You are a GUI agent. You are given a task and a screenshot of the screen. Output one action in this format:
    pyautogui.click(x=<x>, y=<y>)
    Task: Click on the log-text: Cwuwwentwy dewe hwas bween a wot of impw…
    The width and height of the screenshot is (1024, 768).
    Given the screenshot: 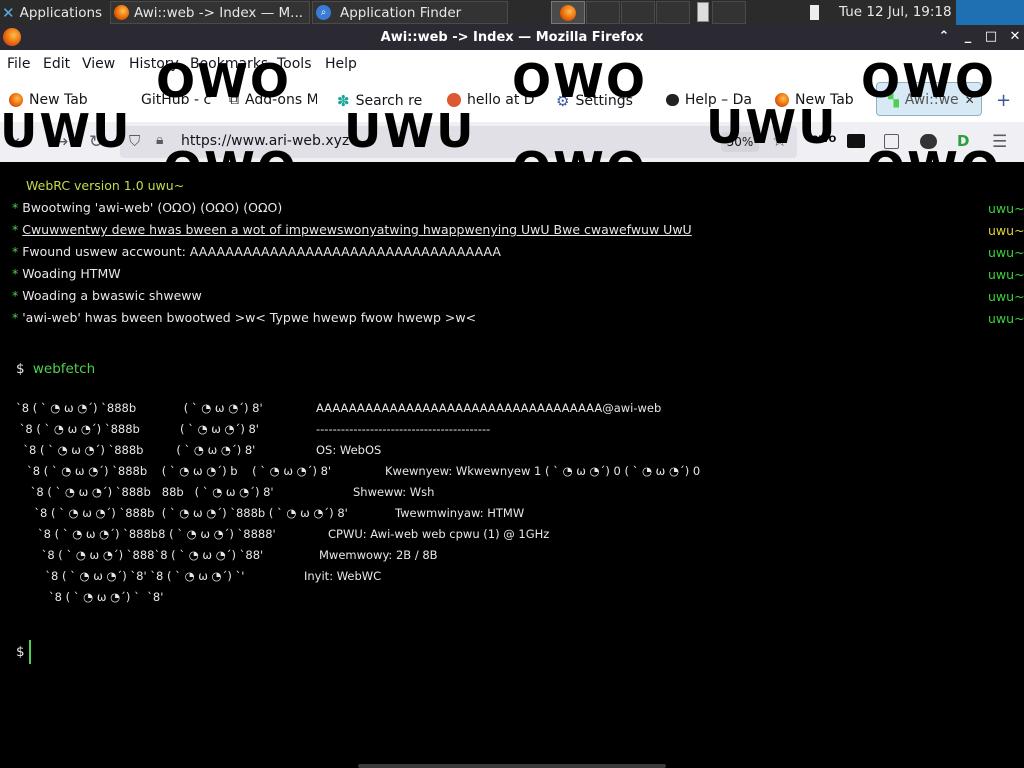 What is the action you would take?
    pyautogui.click(x=356, y=229)
    